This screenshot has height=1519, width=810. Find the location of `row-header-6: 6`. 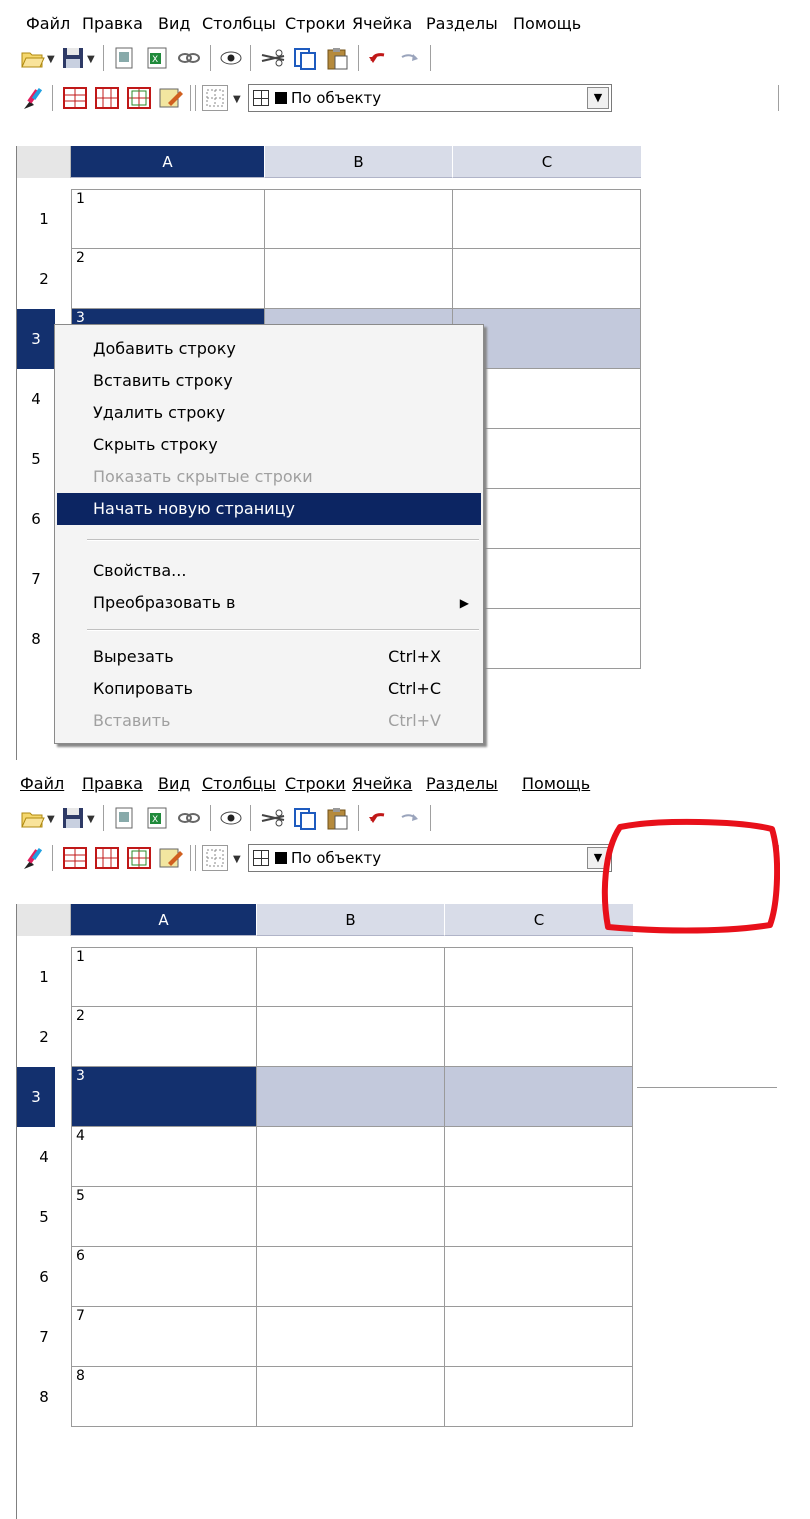

row-header-6: 6 is located at coordinates (36, 519).